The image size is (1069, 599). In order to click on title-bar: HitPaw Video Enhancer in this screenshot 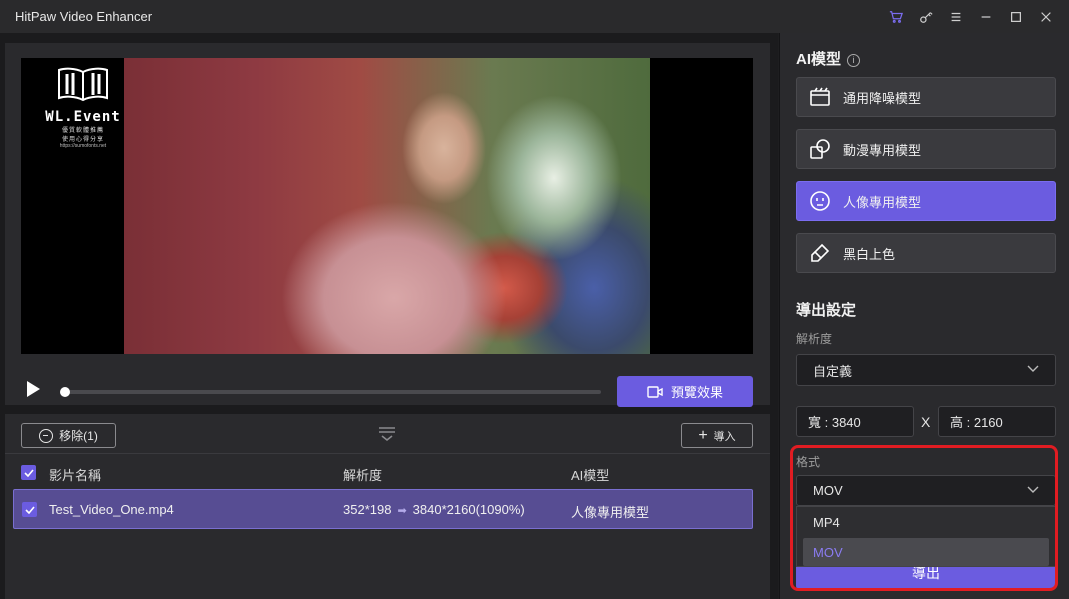, I will do `click(534, 16)`.